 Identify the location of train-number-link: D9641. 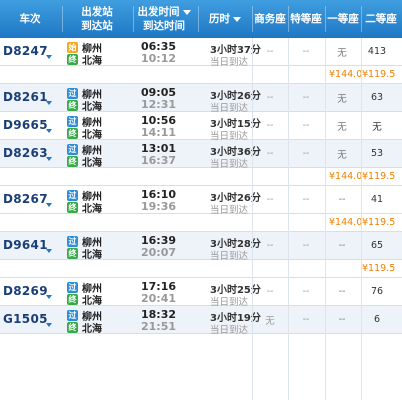
(25, 245).